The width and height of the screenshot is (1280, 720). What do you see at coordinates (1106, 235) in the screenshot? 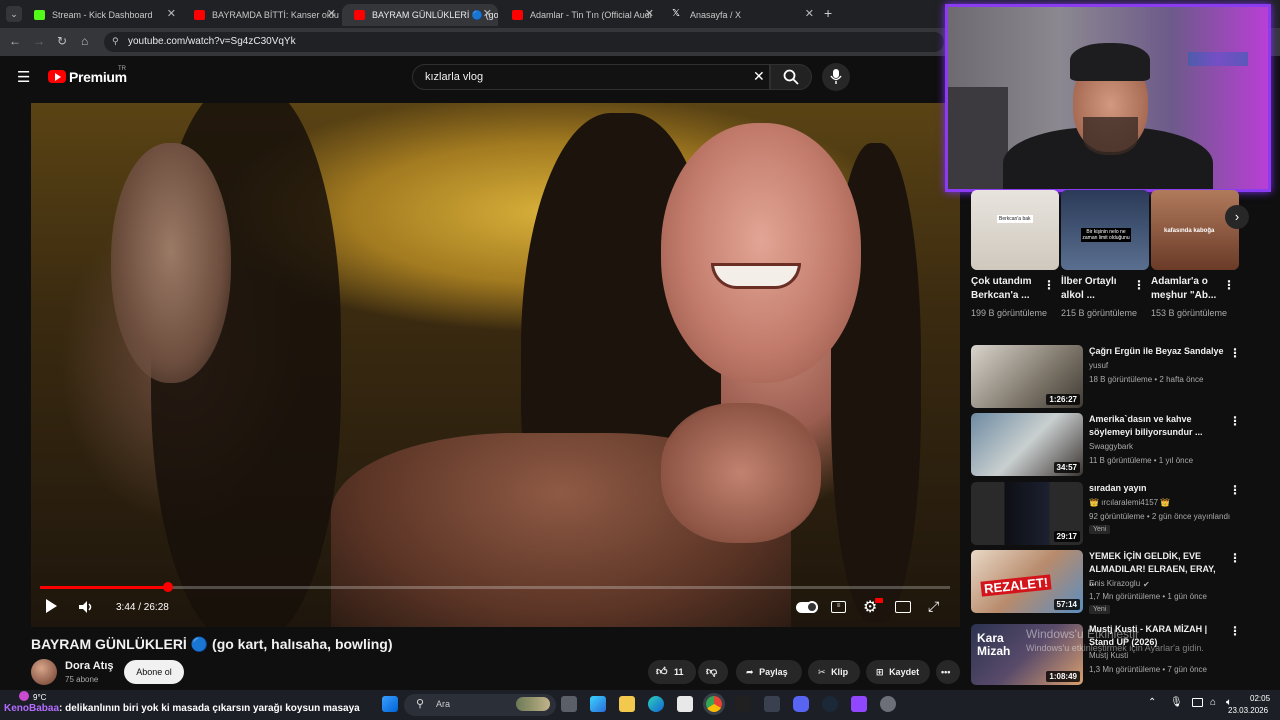
I see `short-caption: Bir kişinin nelo ne zaman limit olduğunu` at bounding box center [1106, 235].